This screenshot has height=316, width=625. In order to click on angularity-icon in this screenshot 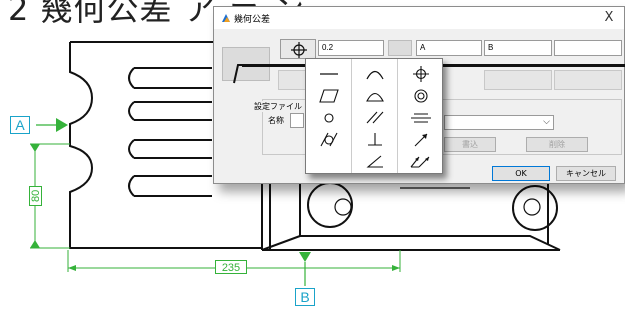, I will do `click(375, 161)`.